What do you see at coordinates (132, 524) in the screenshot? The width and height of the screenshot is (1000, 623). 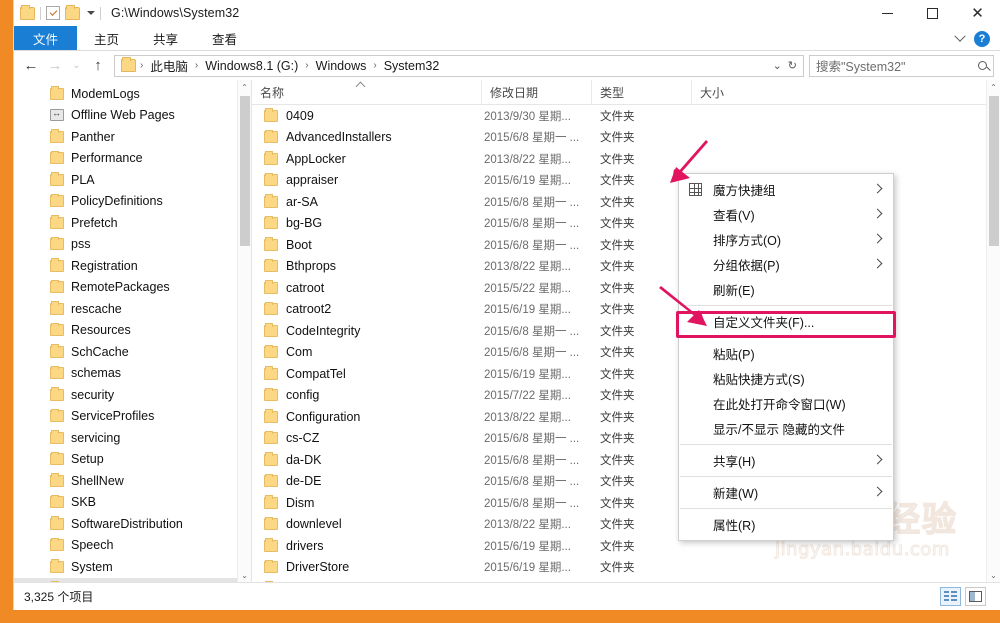 I see `sidebar-item-softwaredistribution: SoftwareDistribution` at bounding box center [132, 524].